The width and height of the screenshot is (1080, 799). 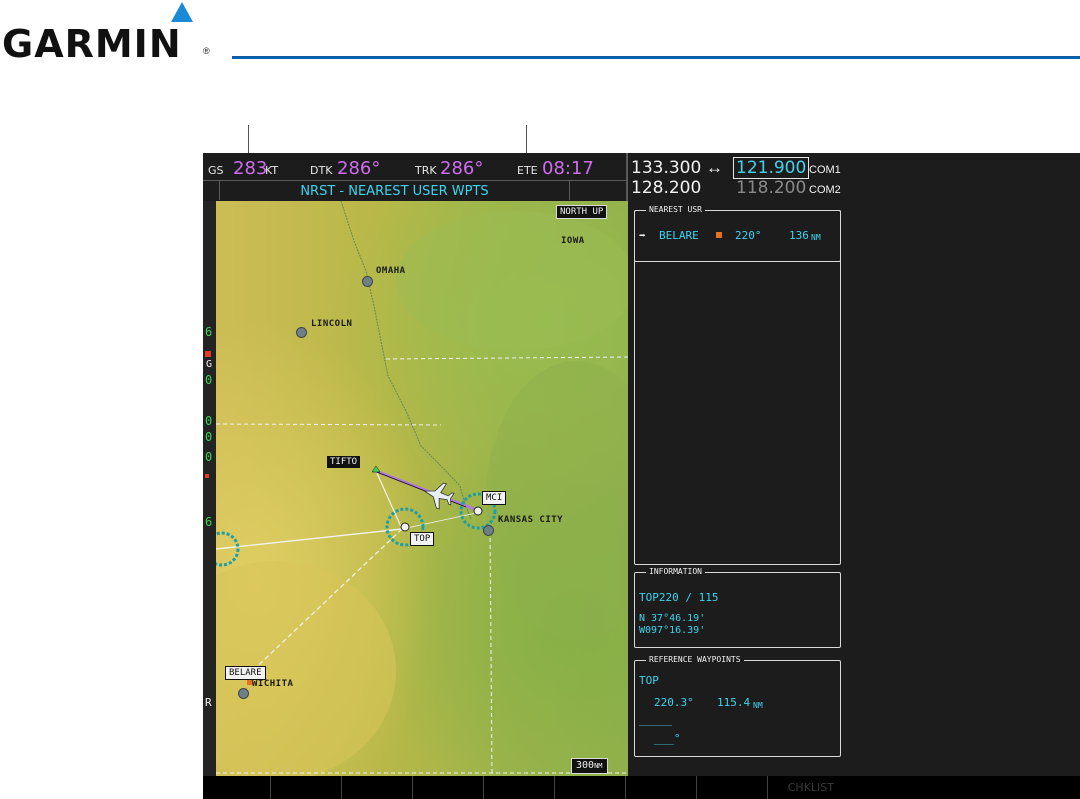 I want to click on kansas-city-label: KANSAS CITY, so click(x=531, y=520).